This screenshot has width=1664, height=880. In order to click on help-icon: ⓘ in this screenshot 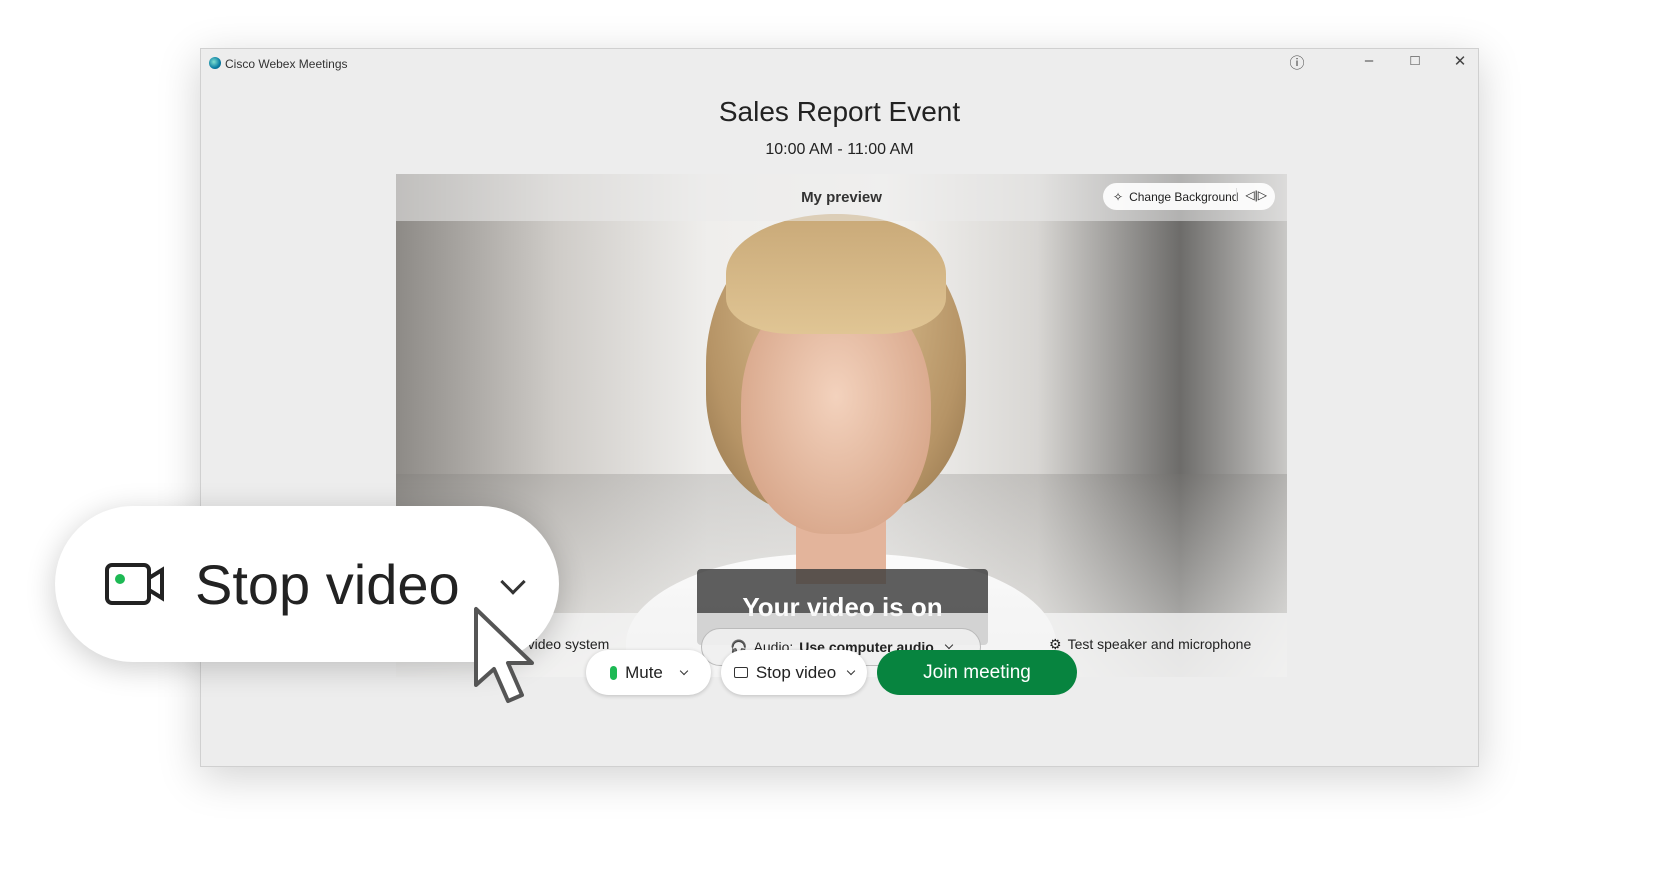, I will do `click(1297, 62)`.